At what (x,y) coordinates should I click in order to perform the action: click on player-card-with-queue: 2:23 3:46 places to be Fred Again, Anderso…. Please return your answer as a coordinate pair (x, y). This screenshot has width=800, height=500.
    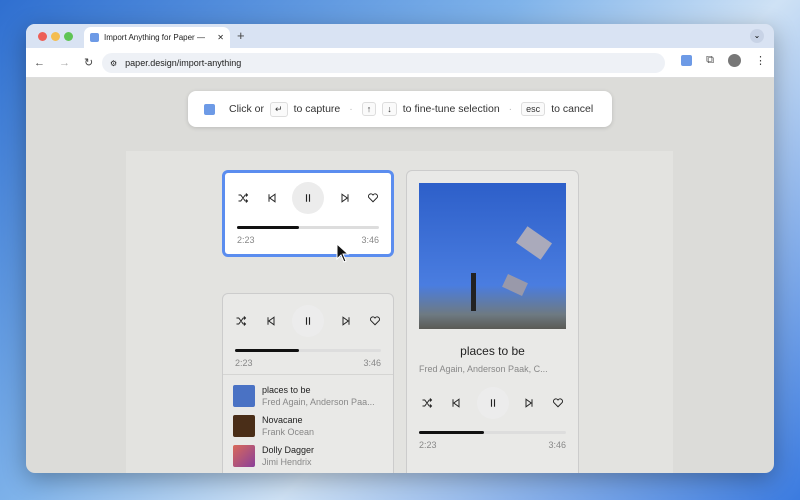
    Looking at the image, I should click on (308, 383).